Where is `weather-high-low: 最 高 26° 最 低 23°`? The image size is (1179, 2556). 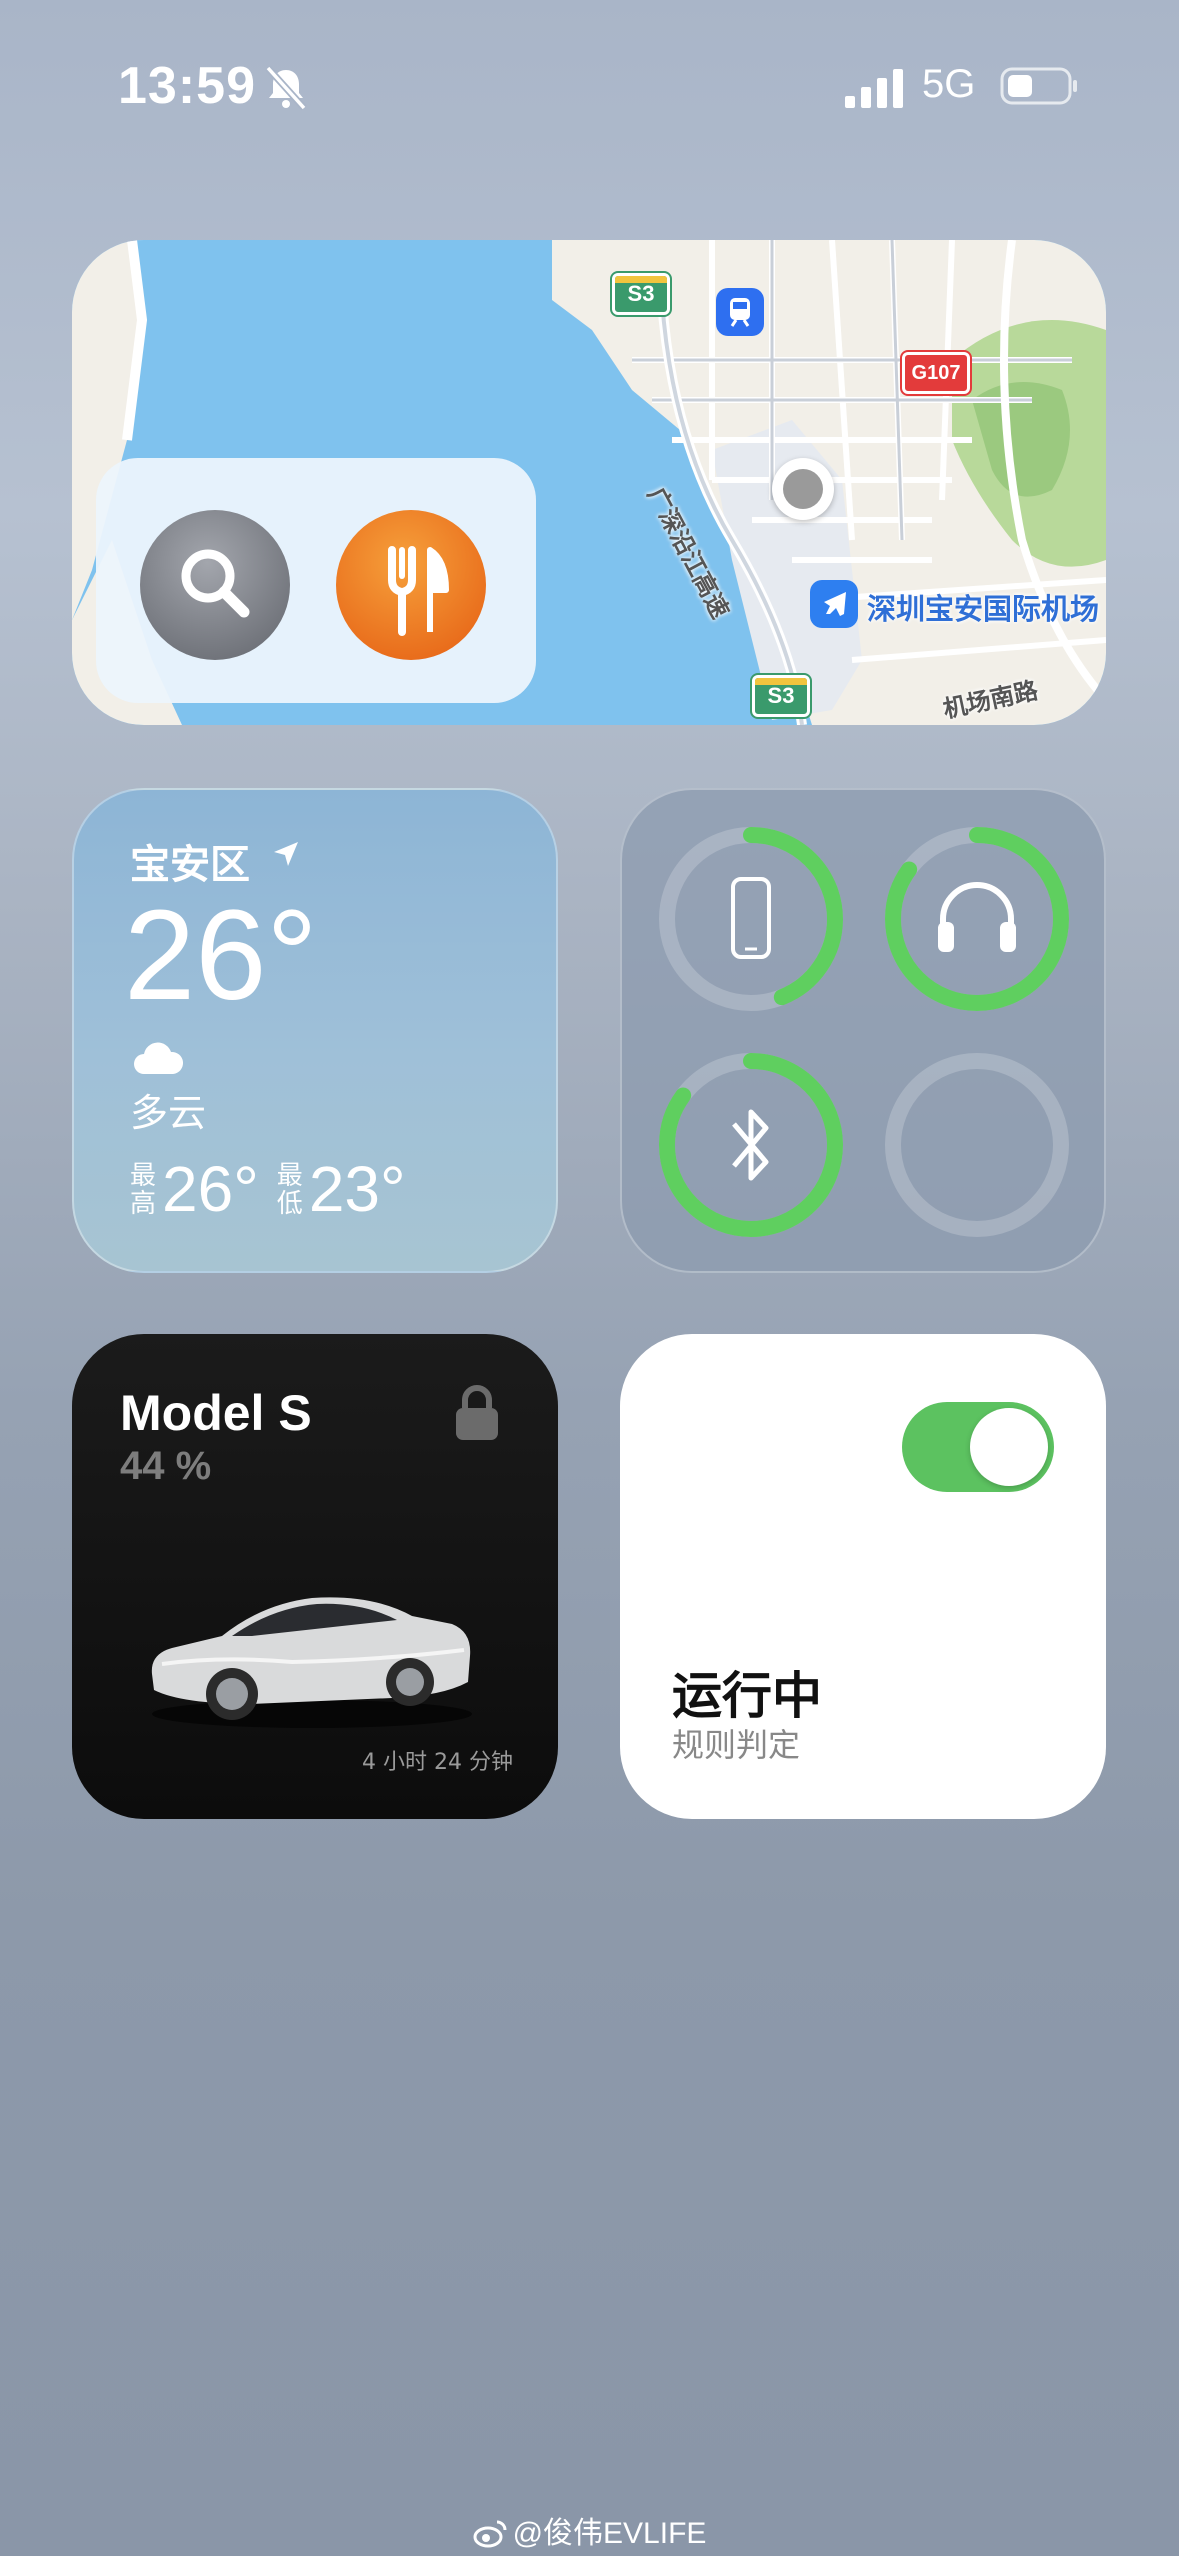
weather-high-low: 最 高 26° 最 低 23° is located at coordinates (277, 1189).